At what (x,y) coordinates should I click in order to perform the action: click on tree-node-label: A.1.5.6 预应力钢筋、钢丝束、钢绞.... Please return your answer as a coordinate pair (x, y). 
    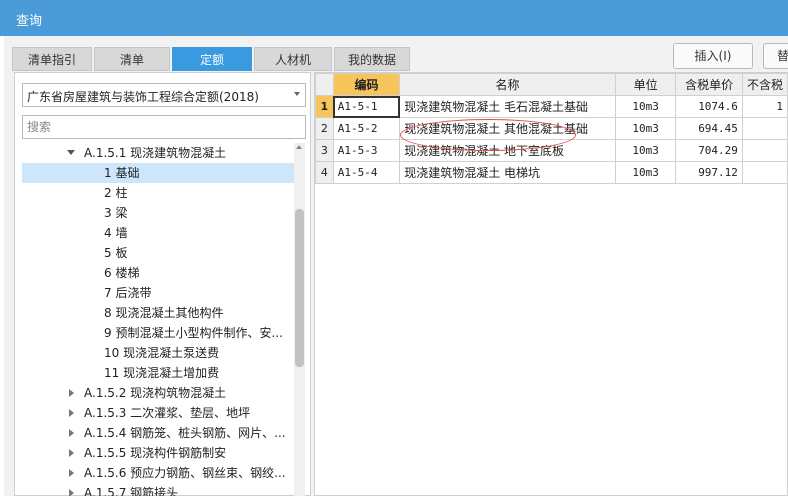
    Looking at the image, I should click on (185, 473).